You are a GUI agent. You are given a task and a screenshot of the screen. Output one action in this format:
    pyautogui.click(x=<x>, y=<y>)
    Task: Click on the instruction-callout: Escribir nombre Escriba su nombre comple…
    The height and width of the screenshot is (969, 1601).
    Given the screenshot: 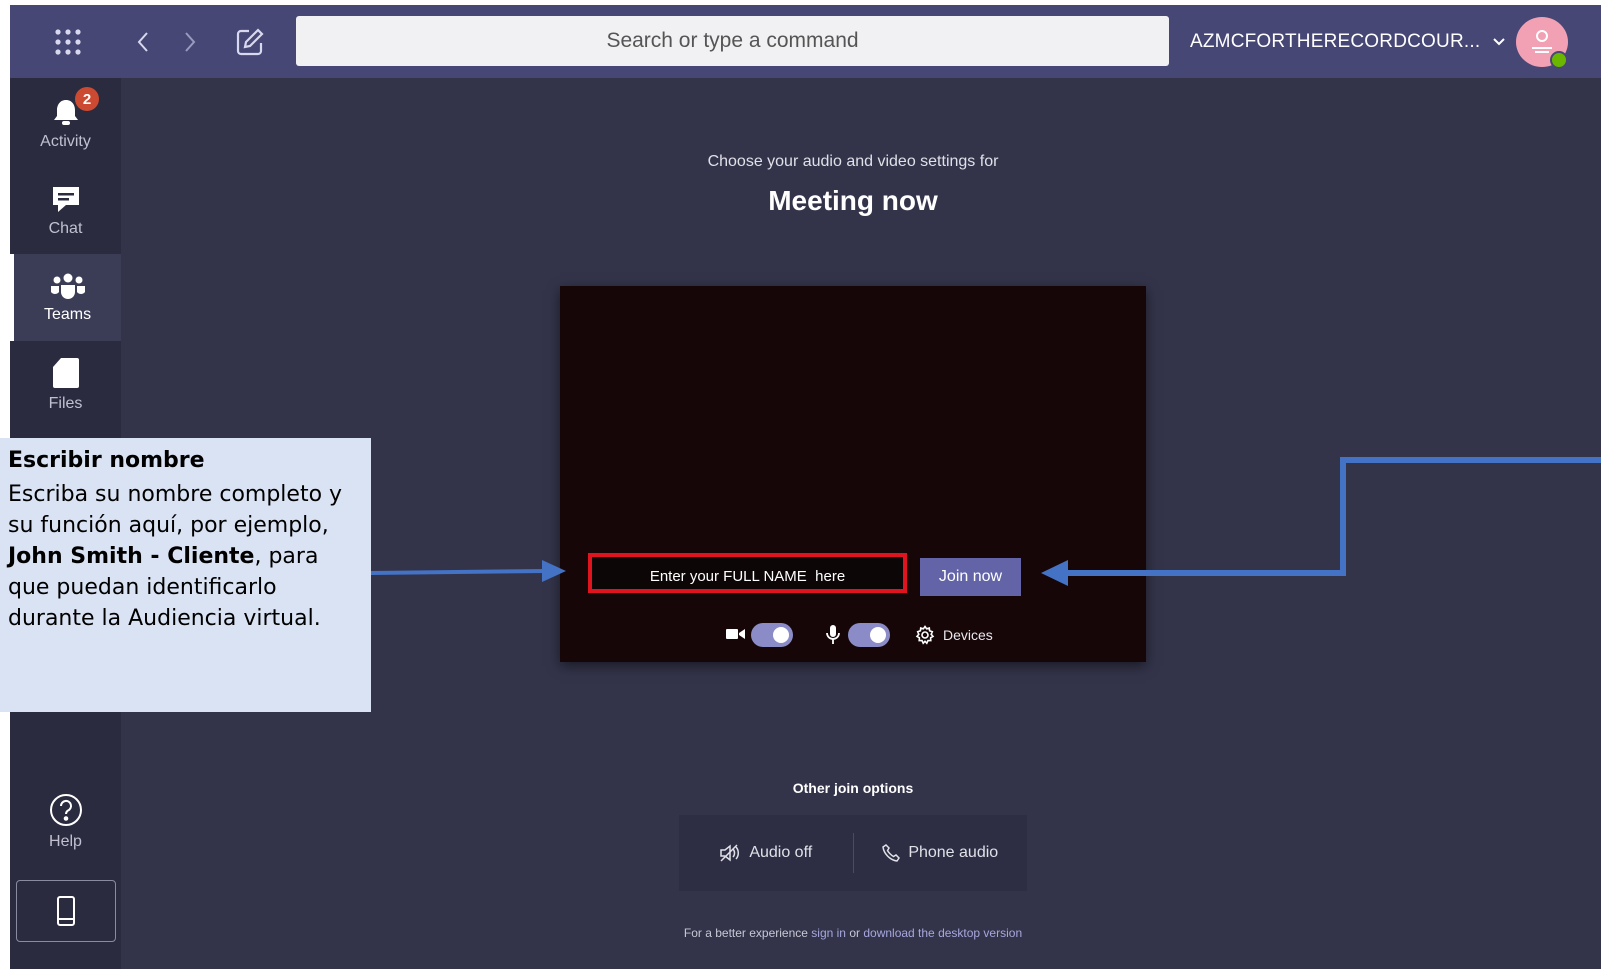 What is the action you would take?
    pyautogui.click(x=185, y=575)
    